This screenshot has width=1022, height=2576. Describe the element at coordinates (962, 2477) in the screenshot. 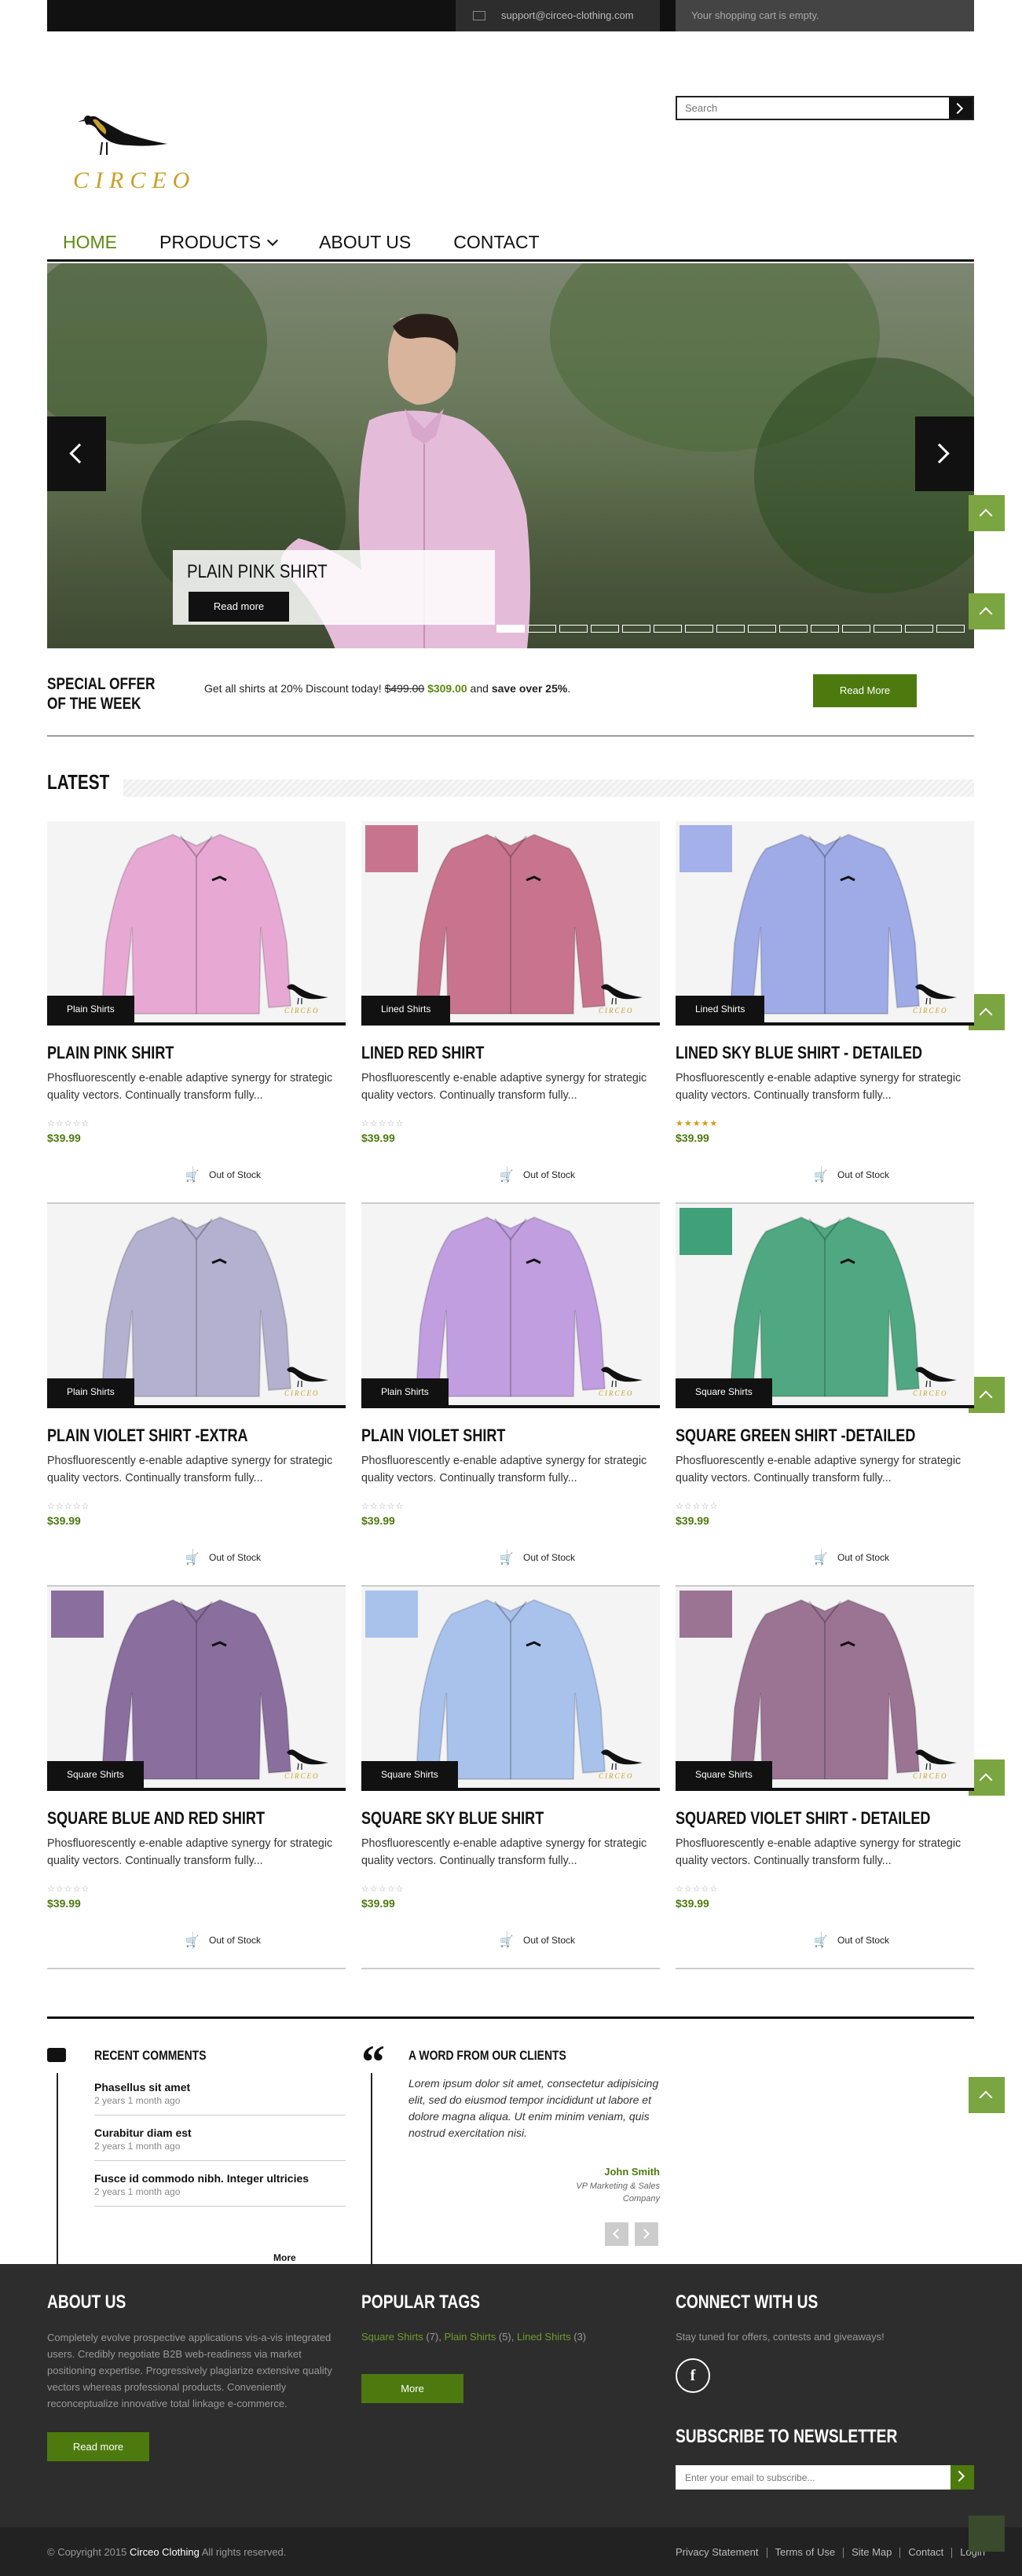

I see `newsletter-submit-button` at that location.